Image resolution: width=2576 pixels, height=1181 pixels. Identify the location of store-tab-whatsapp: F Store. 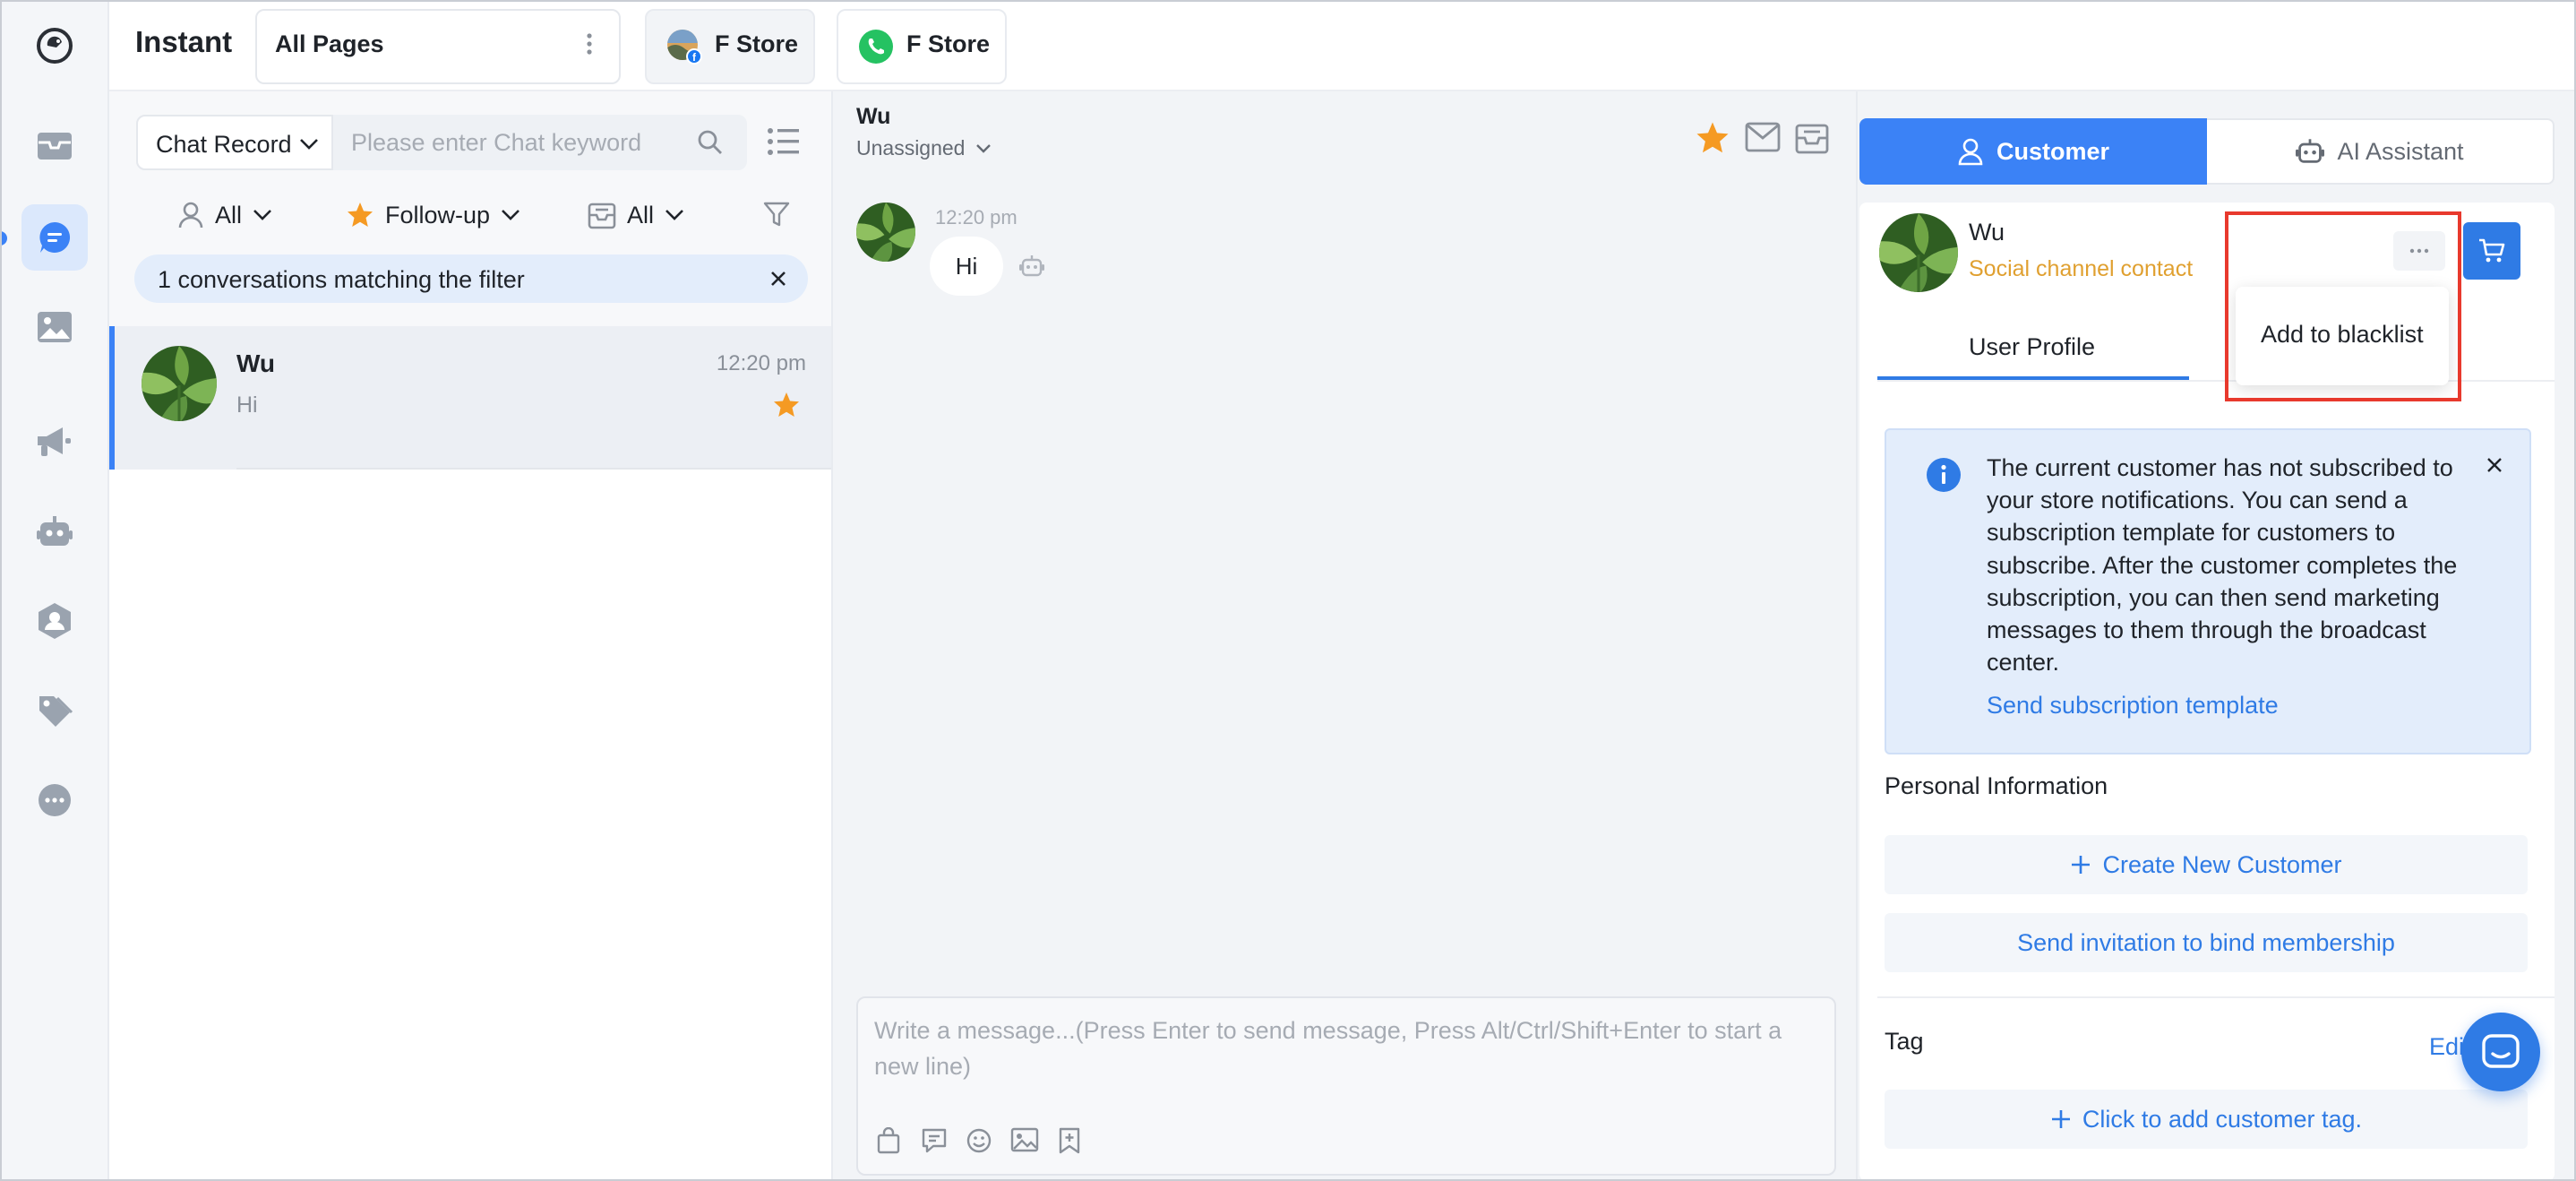
(922, 46).